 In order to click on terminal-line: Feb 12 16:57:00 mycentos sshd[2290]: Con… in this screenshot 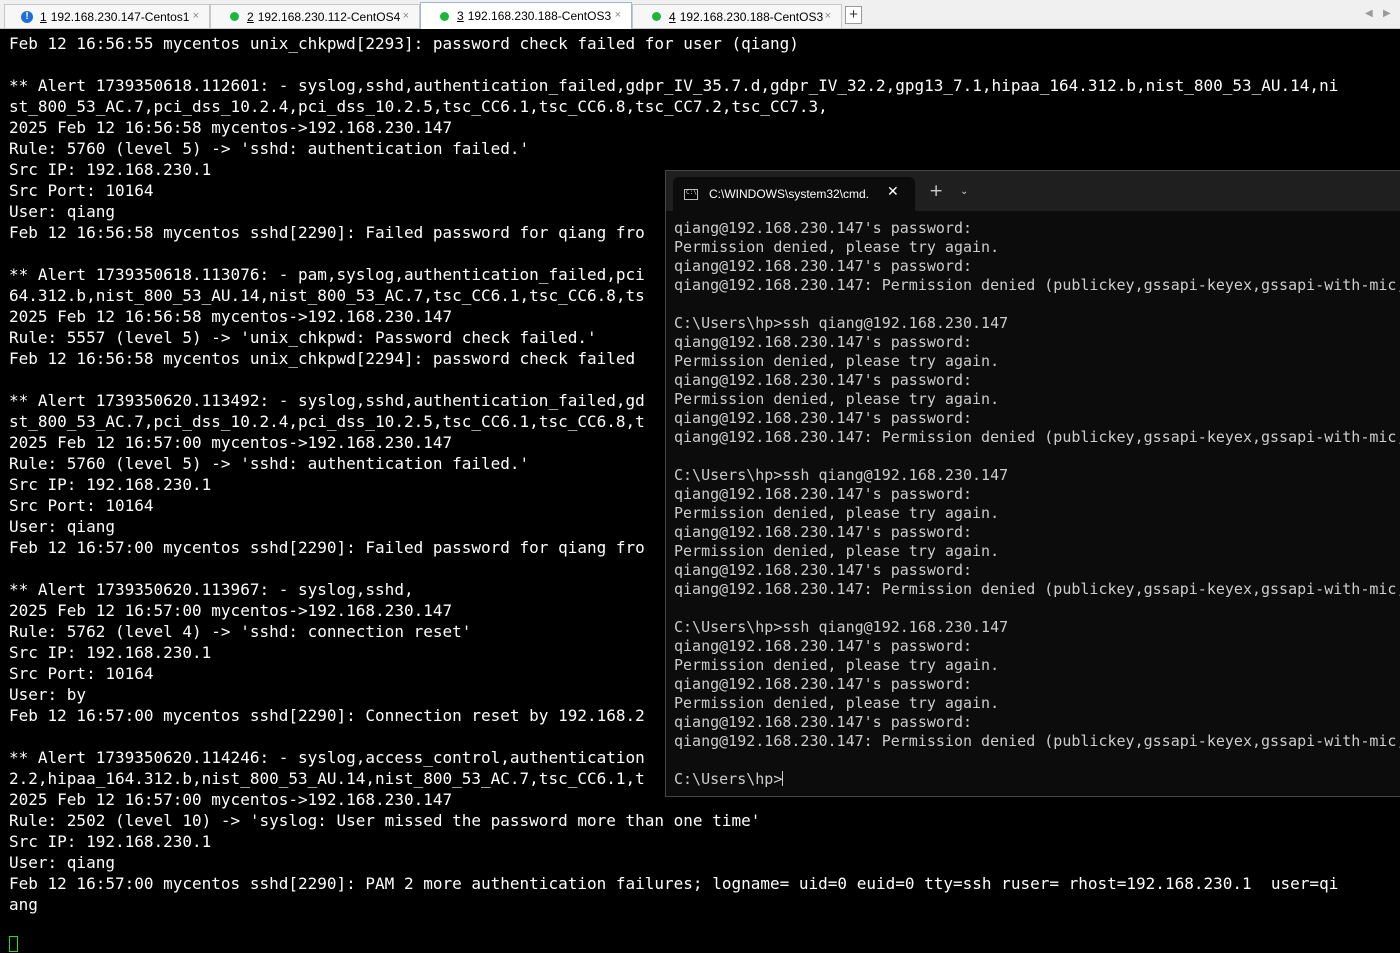, I will do `click(327, 715)`.